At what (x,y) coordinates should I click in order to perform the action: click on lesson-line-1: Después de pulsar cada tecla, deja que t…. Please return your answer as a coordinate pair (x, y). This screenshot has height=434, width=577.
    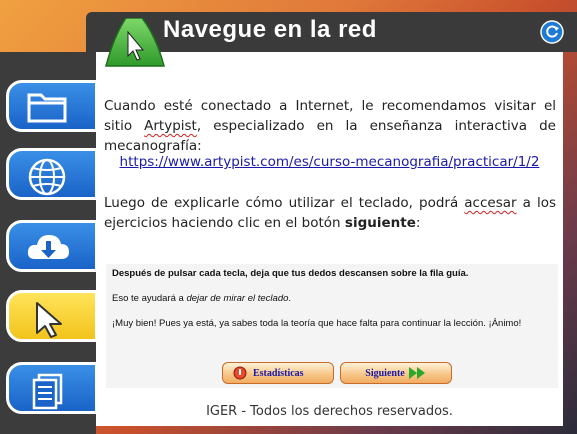
    Looking at the image, I should click on (290, 273).